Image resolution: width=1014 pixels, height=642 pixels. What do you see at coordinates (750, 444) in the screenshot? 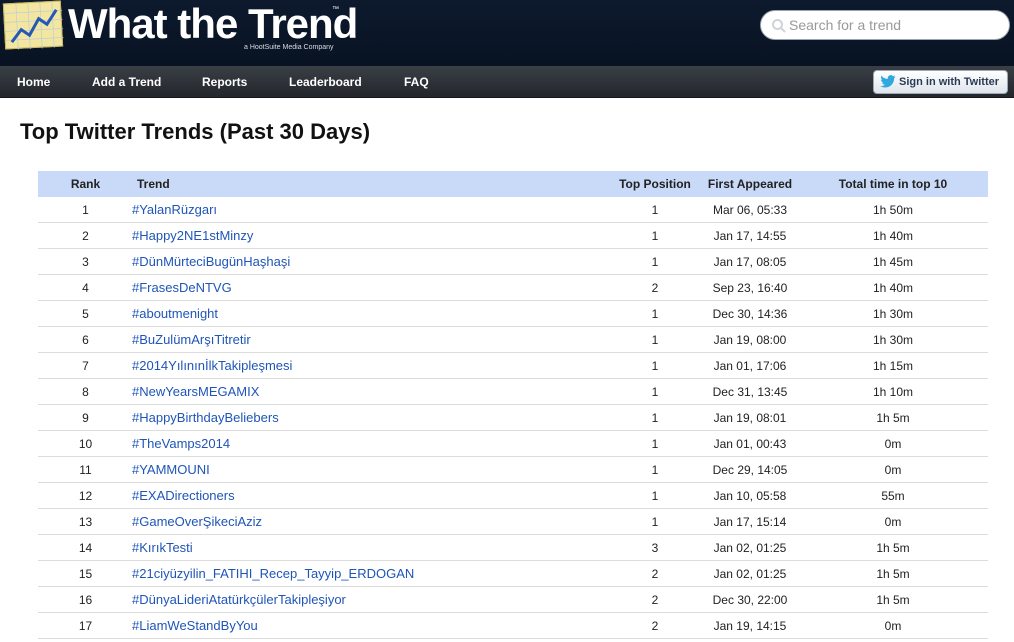
I see `first-appeared-cell: Jan 01, 00:43` at bounding box center [750, 444].